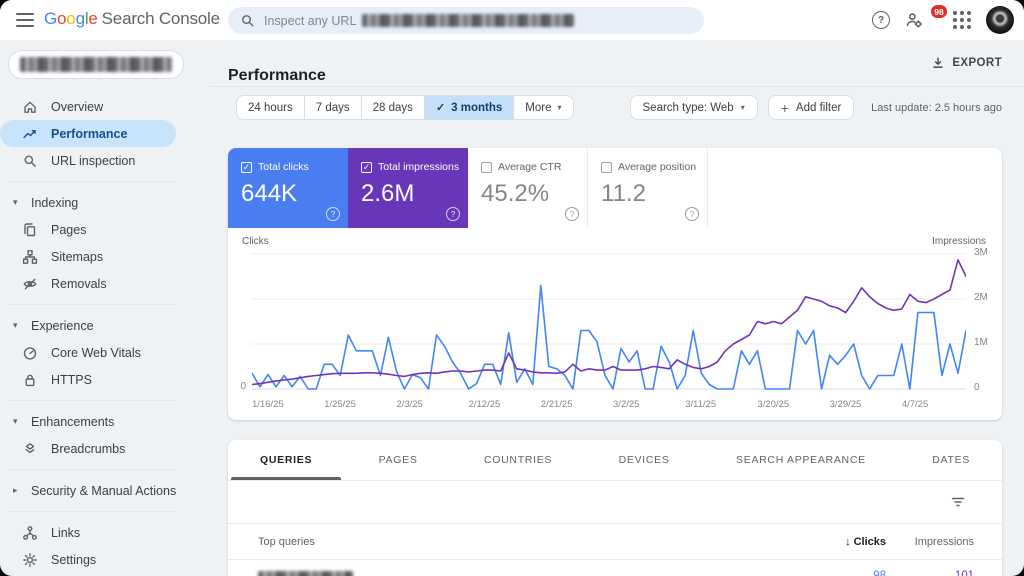 The image size is (1024, 576). I want to click on date-chip-28-days: 28 days, so click(393, 107).